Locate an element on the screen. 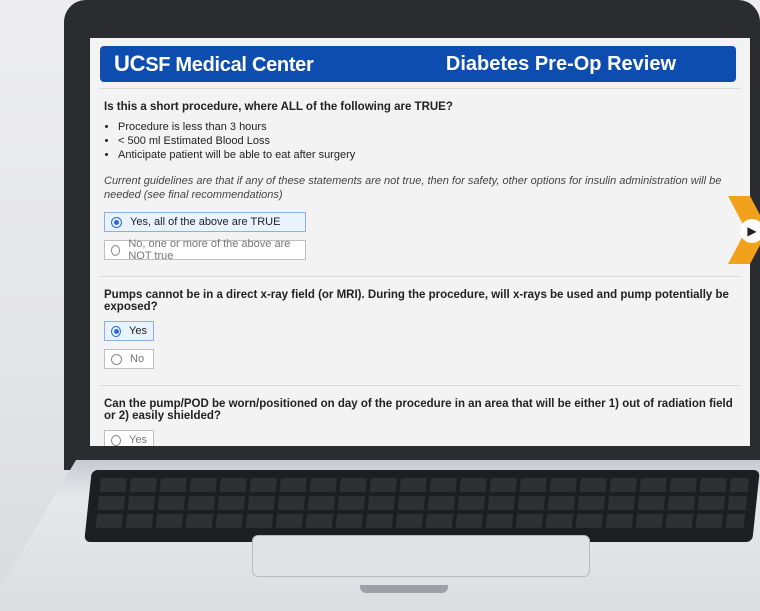 The width and height of the screenshot is (760, 611). option-no: No is located at coordinates (129, 359).